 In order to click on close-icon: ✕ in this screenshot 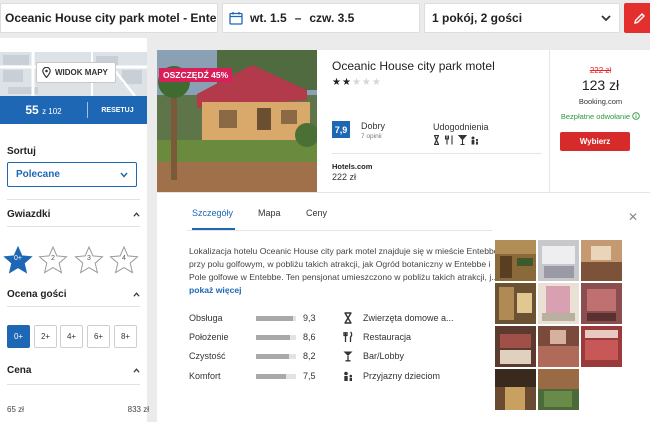, I will do `click(633, 217)`.